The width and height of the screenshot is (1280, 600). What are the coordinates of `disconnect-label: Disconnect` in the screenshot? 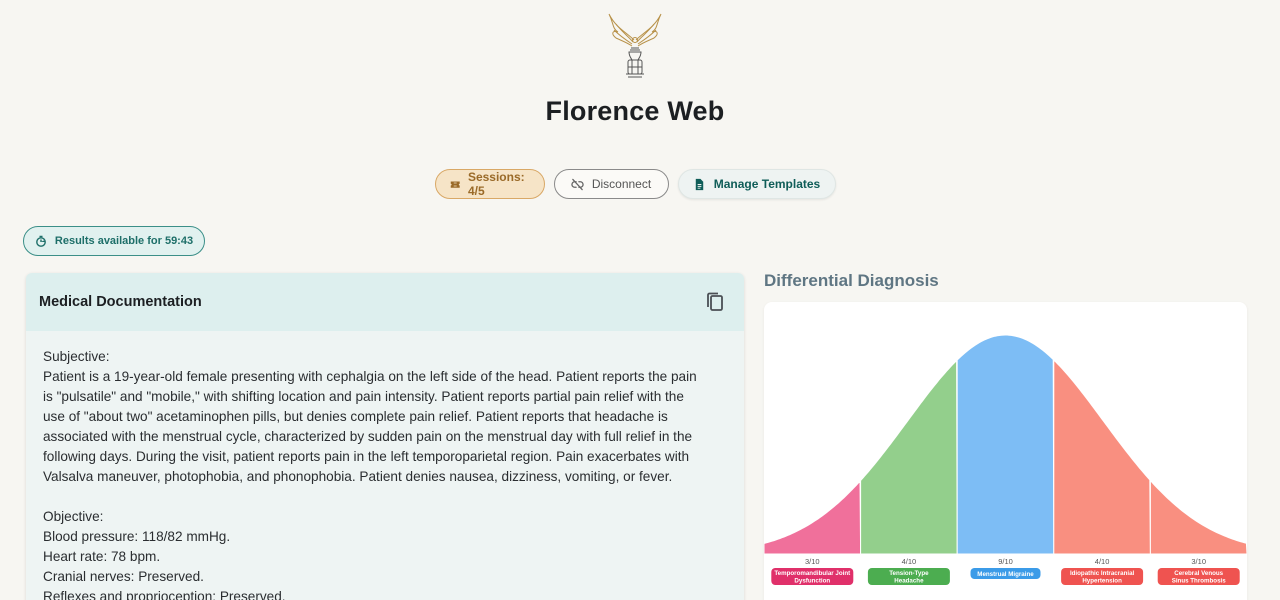 It's located at (621, 184).